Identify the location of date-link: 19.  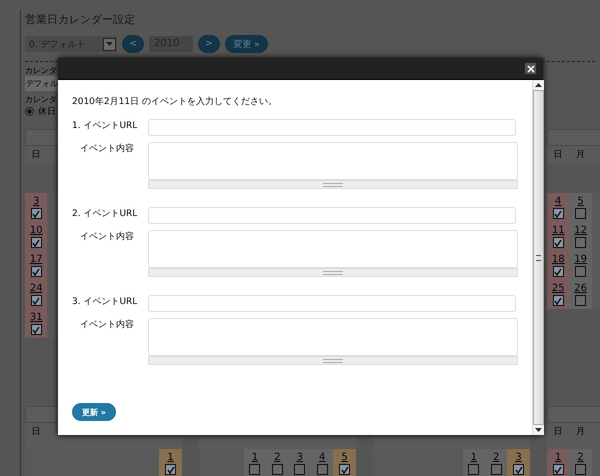
(580, 259).